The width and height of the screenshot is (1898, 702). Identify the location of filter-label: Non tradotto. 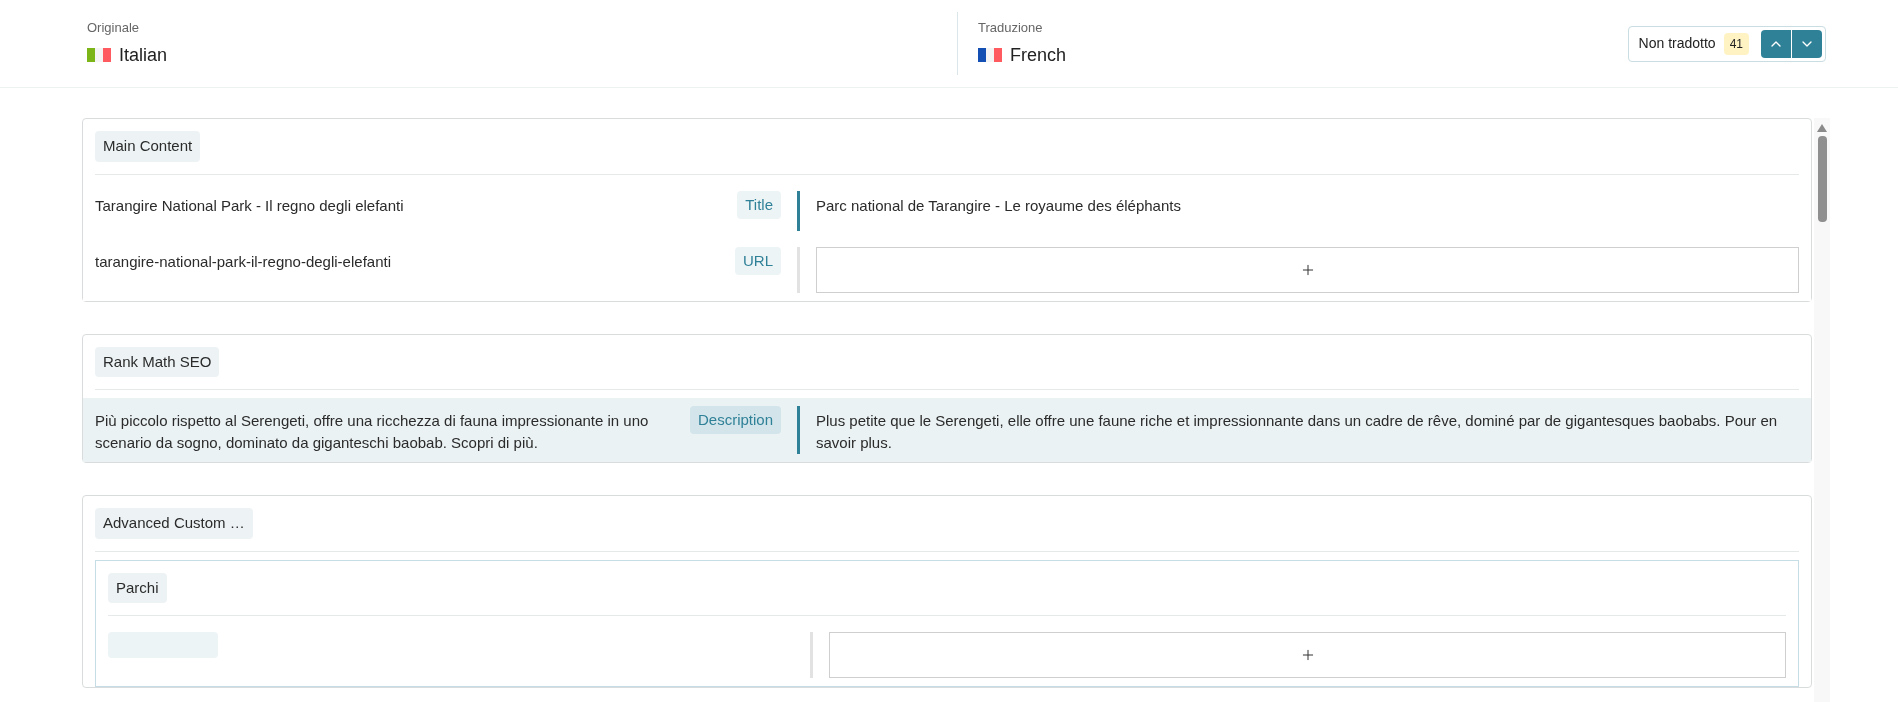
(1677, 43).